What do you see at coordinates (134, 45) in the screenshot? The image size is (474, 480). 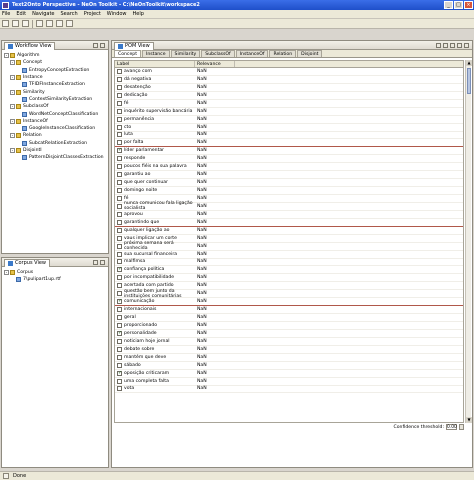 I see `pom-view-tab: POM View` at bounding box center [134, 45].